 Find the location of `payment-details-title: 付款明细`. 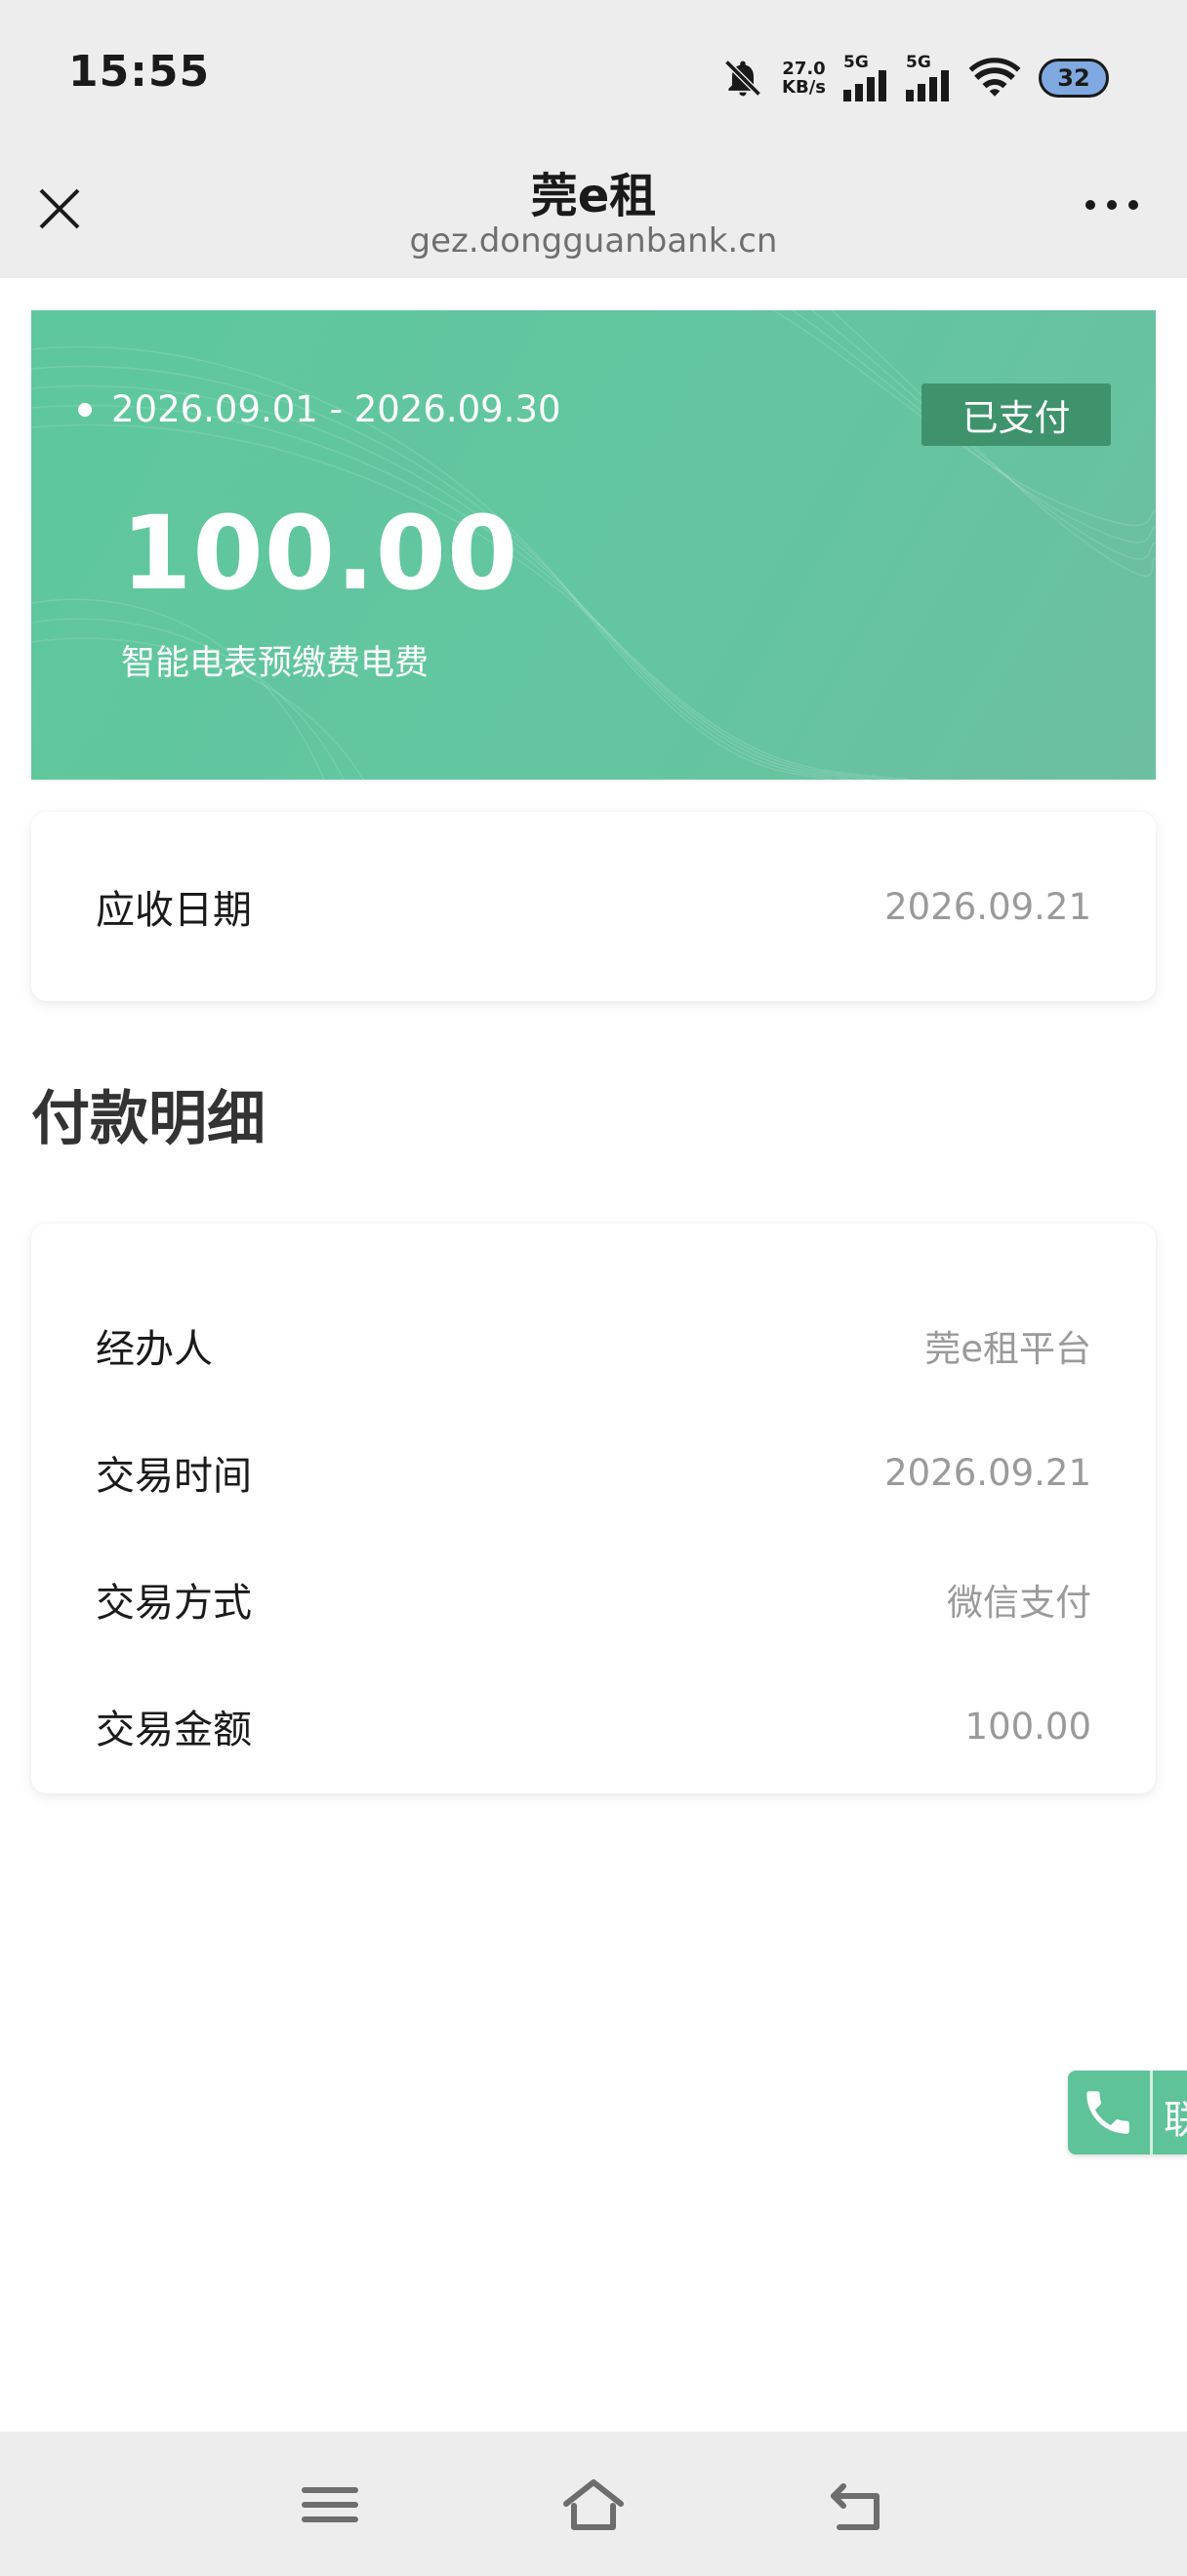

payment-details-title: 付款明细 is located at coordinates (148, 1119).